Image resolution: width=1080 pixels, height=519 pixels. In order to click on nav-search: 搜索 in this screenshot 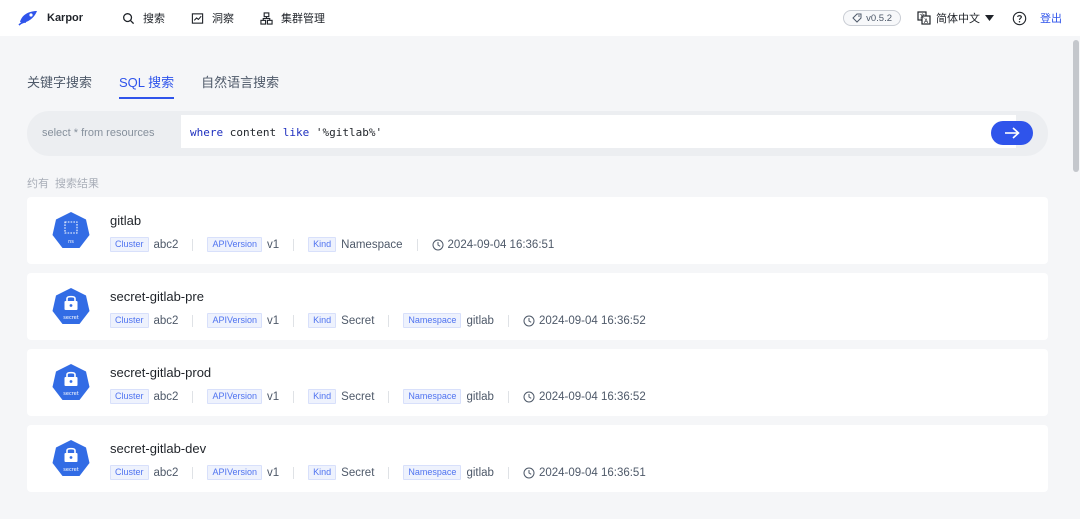, I will do `click(143, 18)`.